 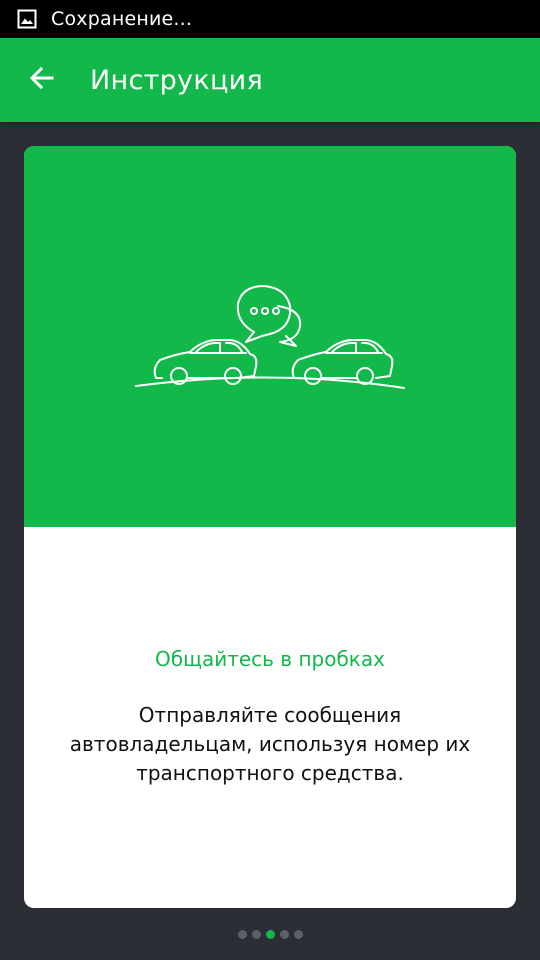 I want to click on page-title: Инструкция, so click(x=177, y=80).